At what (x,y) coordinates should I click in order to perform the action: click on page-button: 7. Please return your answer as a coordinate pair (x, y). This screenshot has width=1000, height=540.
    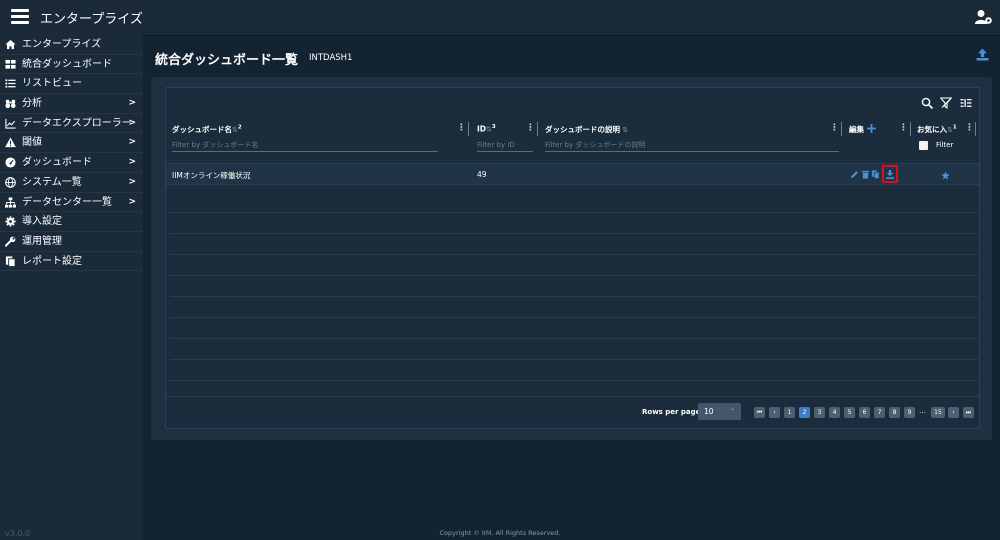
    Looking at the image, I should click on (879, 412).